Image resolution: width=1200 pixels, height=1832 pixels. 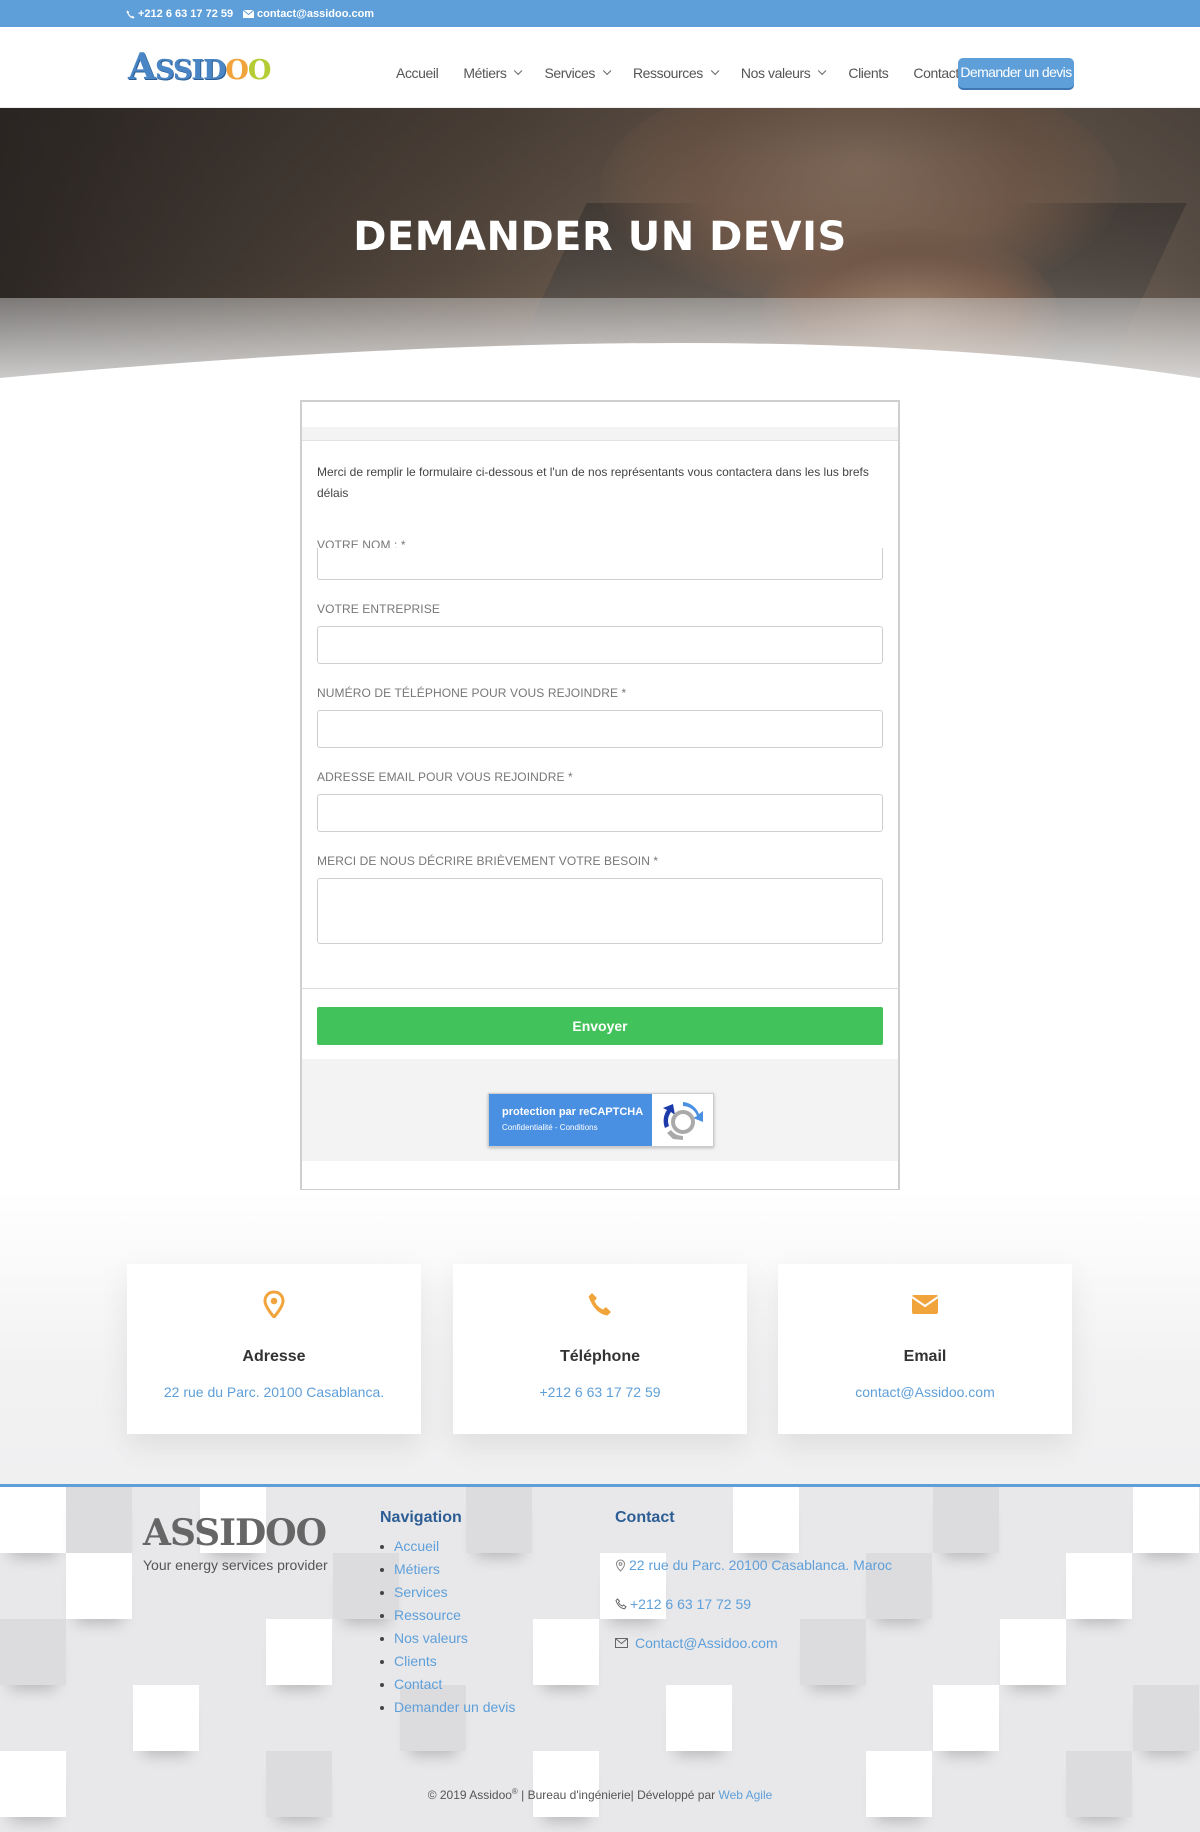 What do you see at coordinates (447, 1707) in the screenshot?
I see `footer-nav-devis: Demander un devis` at bounding box center [447, 1707].